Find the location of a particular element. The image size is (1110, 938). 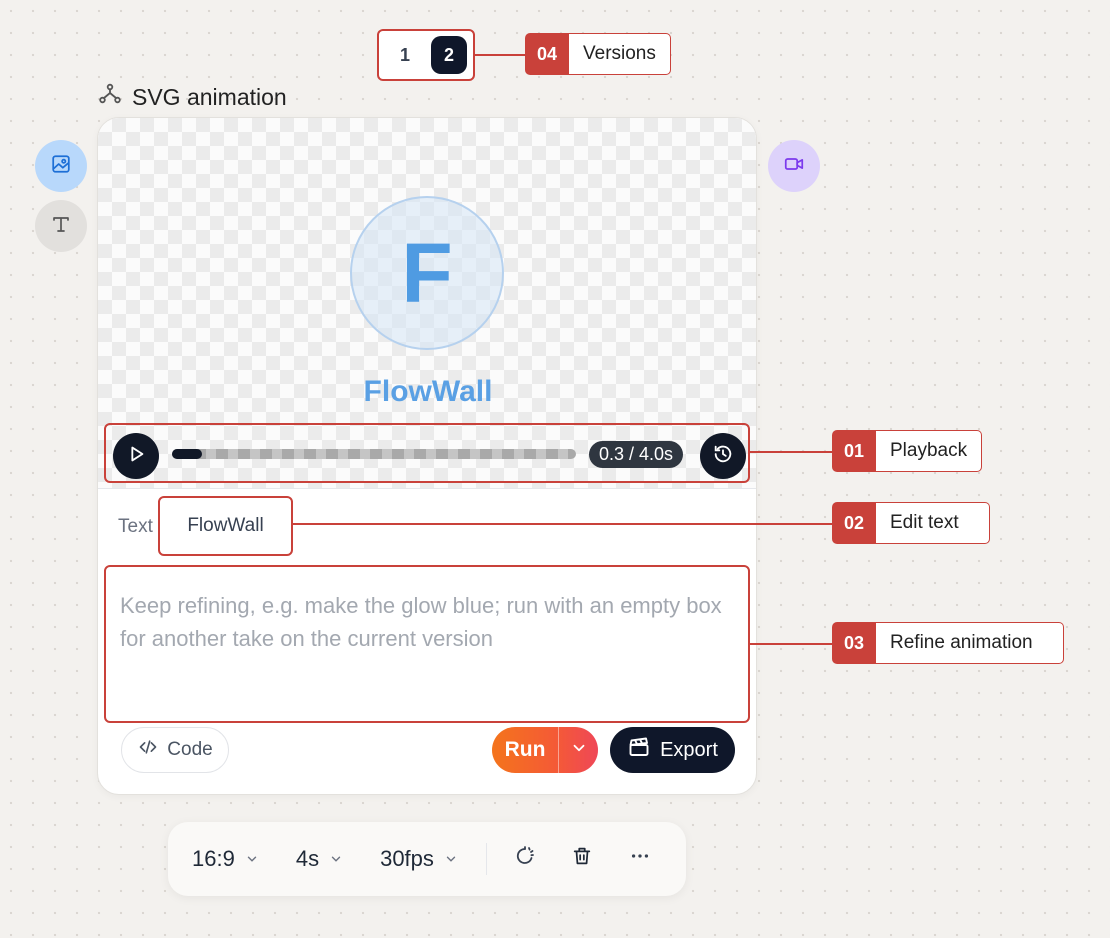

image-mode-button is located at coordinates (61, 166).